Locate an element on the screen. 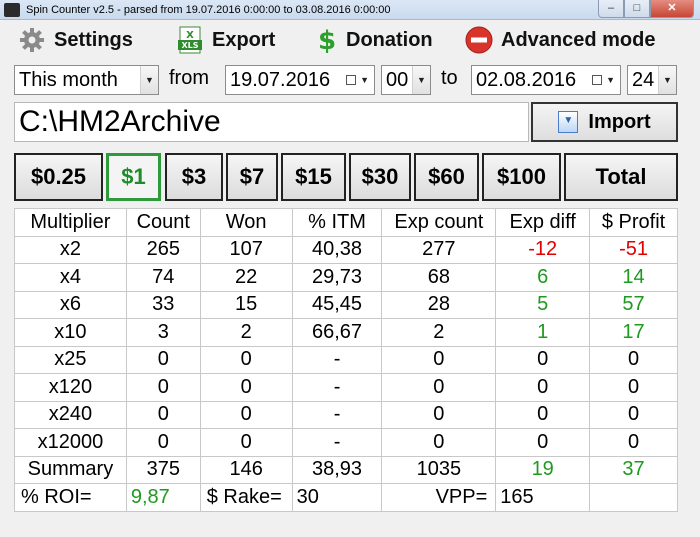 Image resolution: width=700 pixels, height=537 pixels. table-cell: 19 is located at coordinates (543, 469).